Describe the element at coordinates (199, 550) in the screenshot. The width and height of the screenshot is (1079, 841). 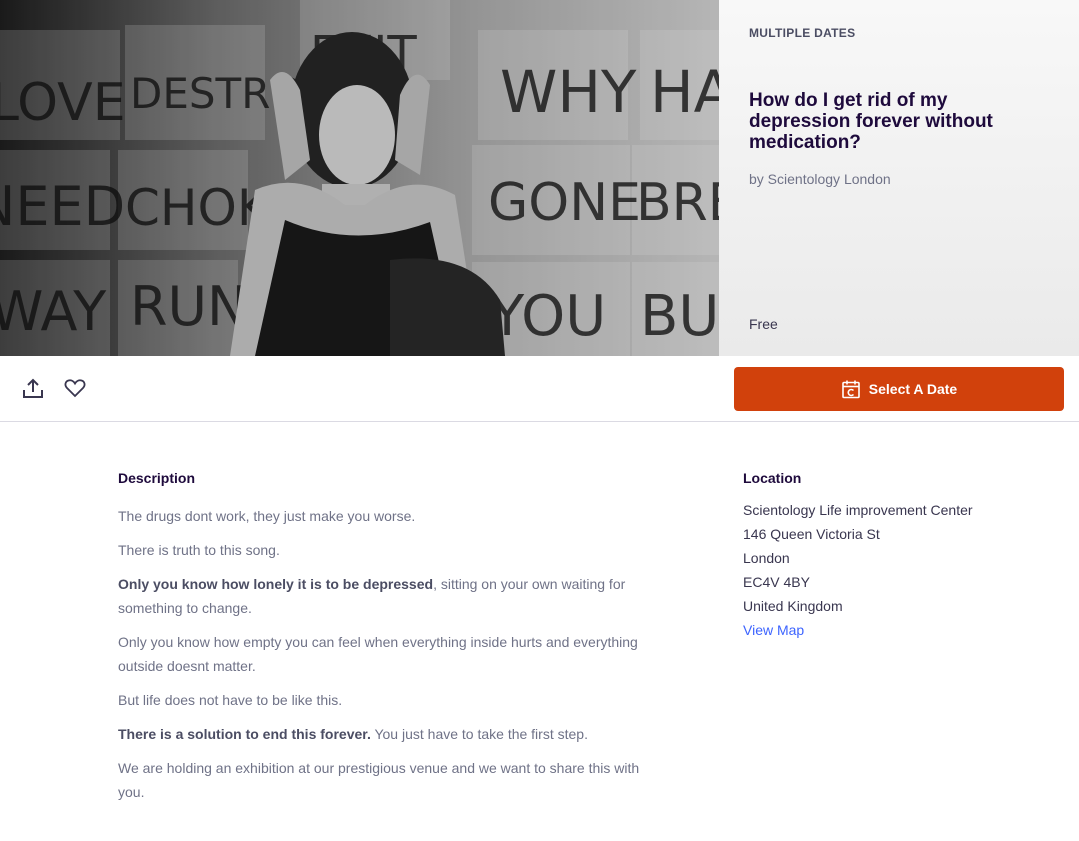
I see `description-paragraph: There is truth to this song.` at that location.